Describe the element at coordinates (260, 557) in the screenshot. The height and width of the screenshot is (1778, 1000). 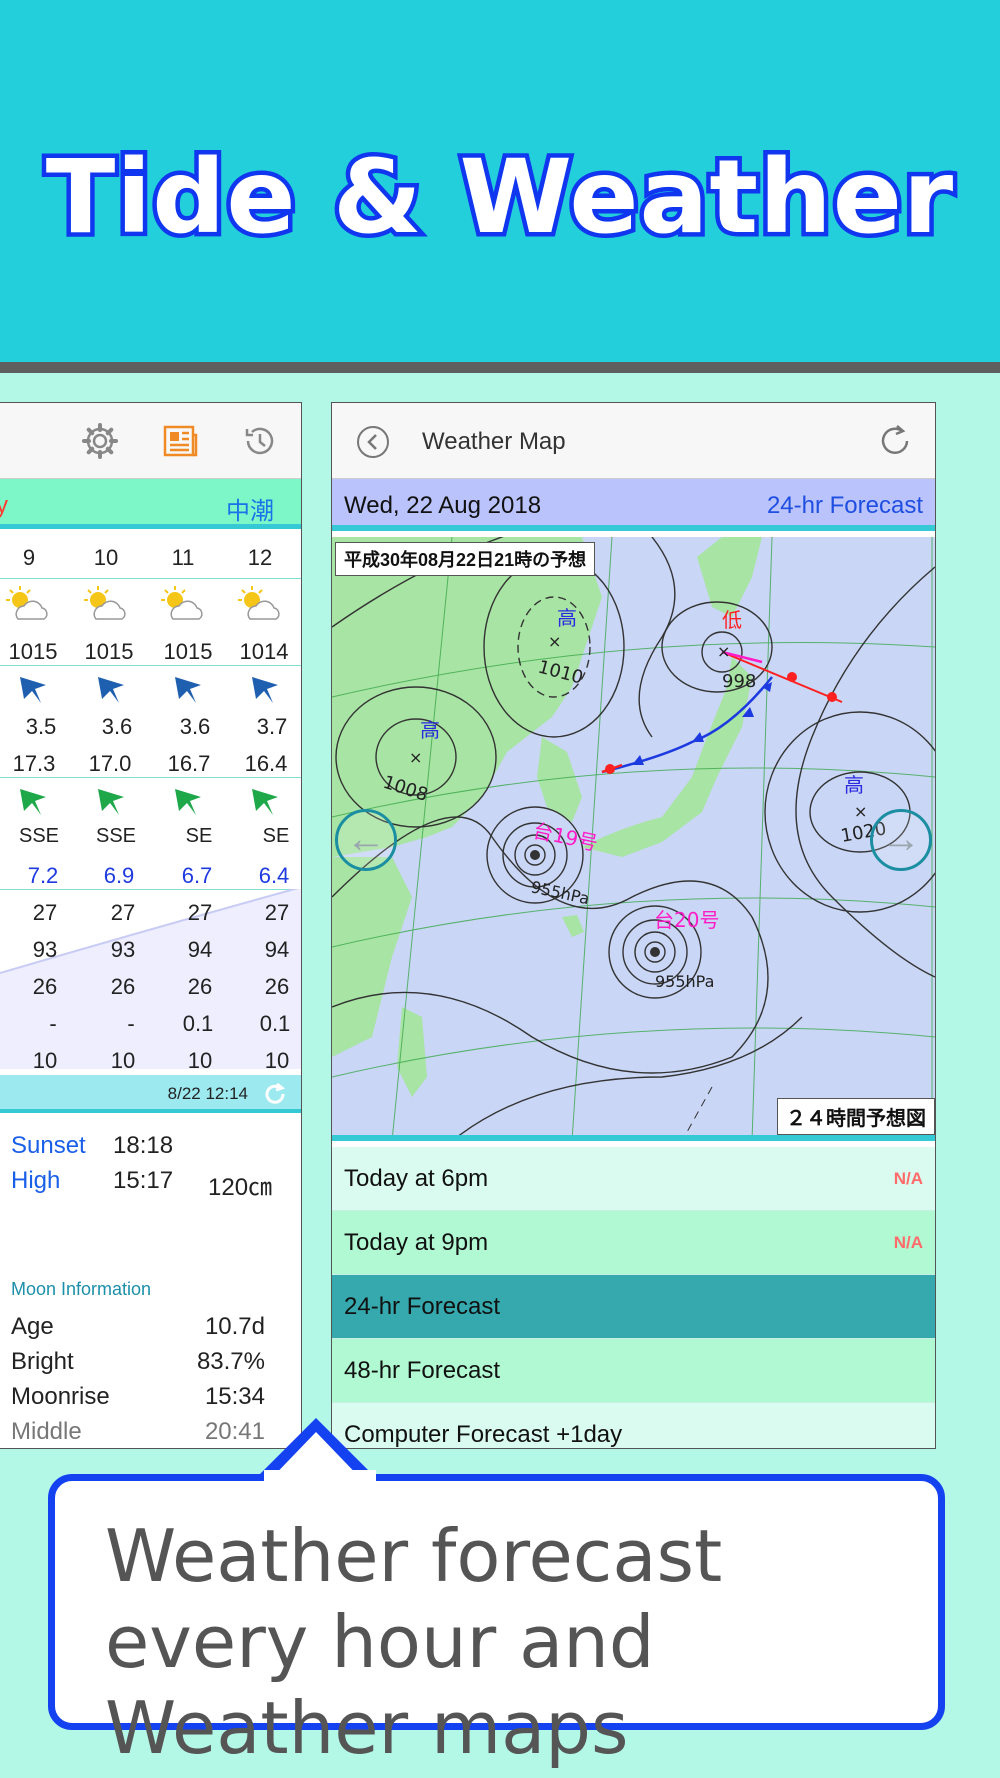
I see `hour-cell: 12` at that location.